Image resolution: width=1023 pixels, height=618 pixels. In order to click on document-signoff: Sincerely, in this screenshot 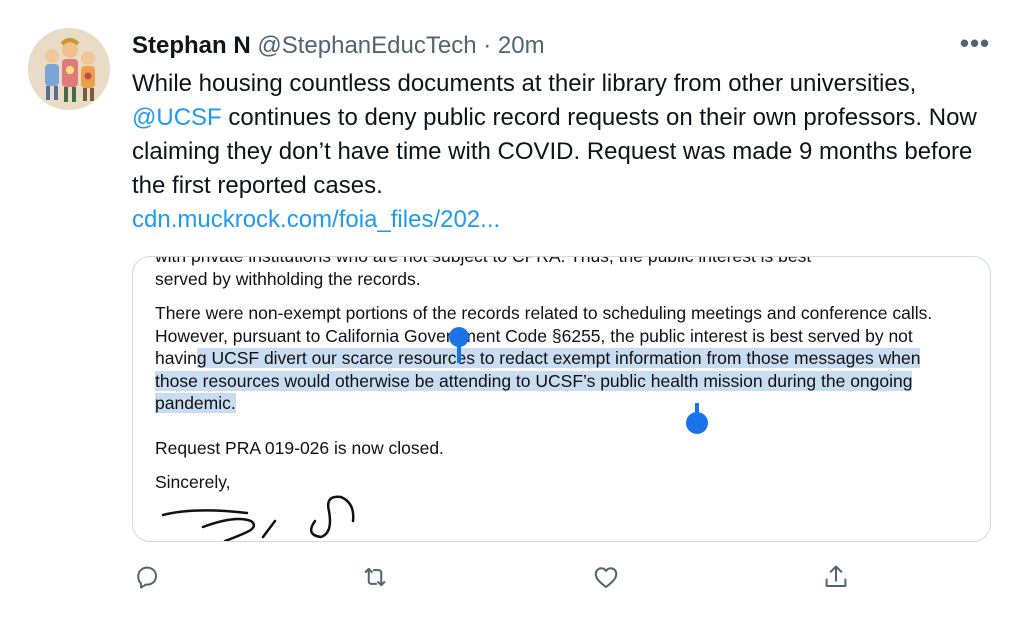, I will do `click(193, 482)`.